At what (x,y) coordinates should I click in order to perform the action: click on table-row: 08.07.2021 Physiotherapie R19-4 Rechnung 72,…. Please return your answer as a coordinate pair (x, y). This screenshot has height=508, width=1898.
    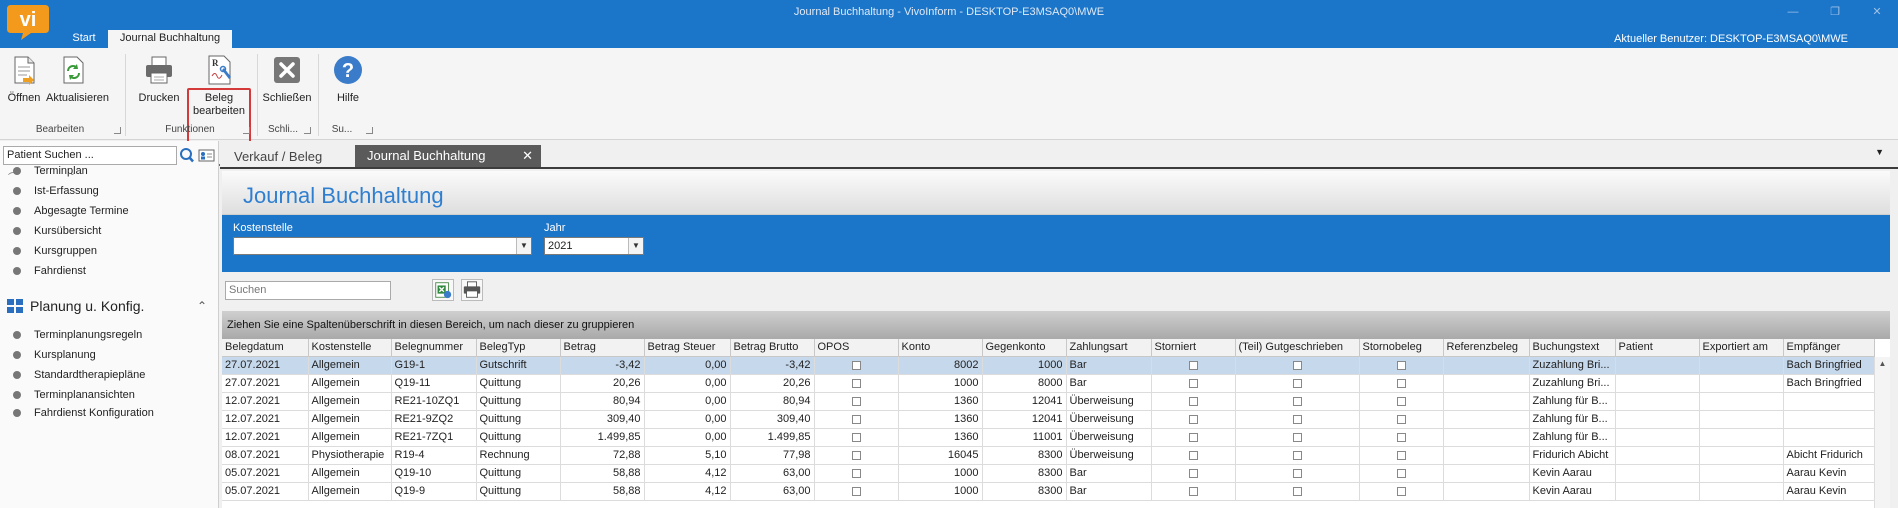
    Looking at the image, I should click on (1048, 455).